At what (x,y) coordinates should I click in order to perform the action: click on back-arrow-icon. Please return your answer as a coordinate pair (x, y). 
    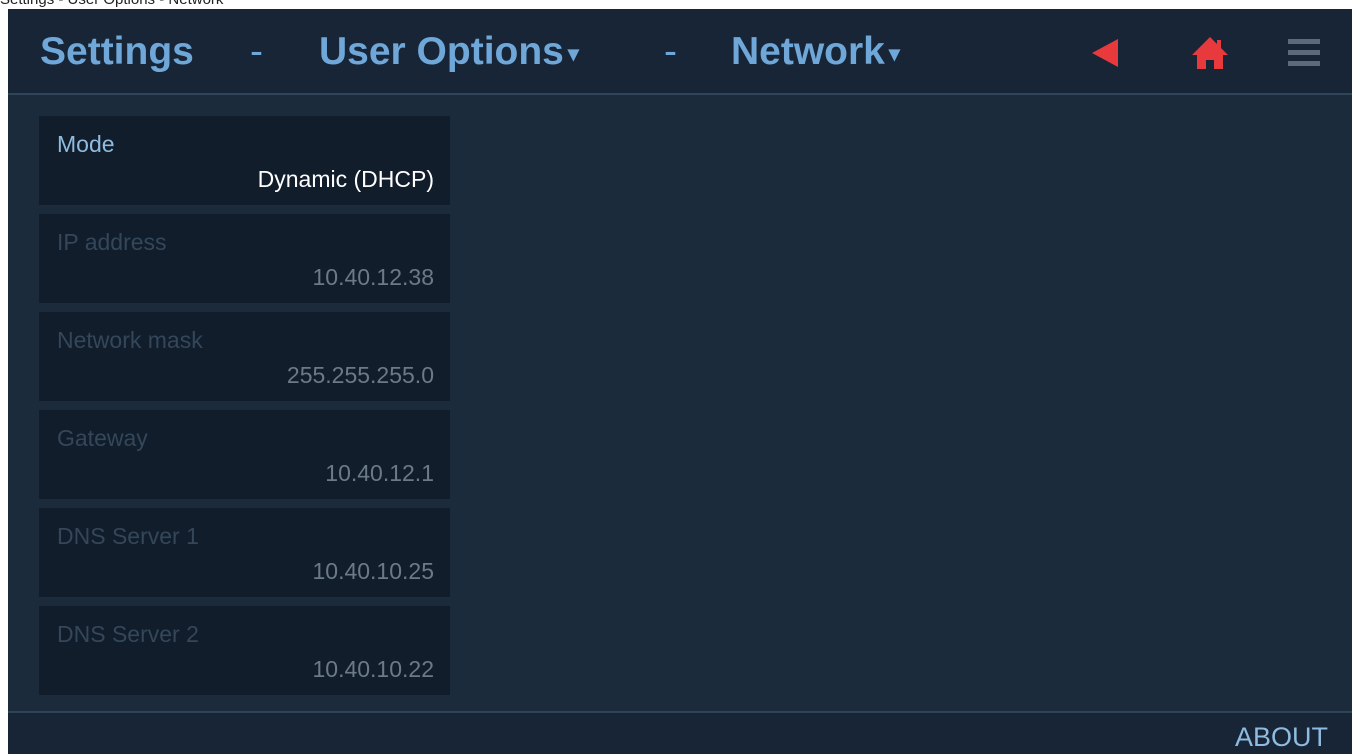
    Looking at the image, I should click on (1106, 53).